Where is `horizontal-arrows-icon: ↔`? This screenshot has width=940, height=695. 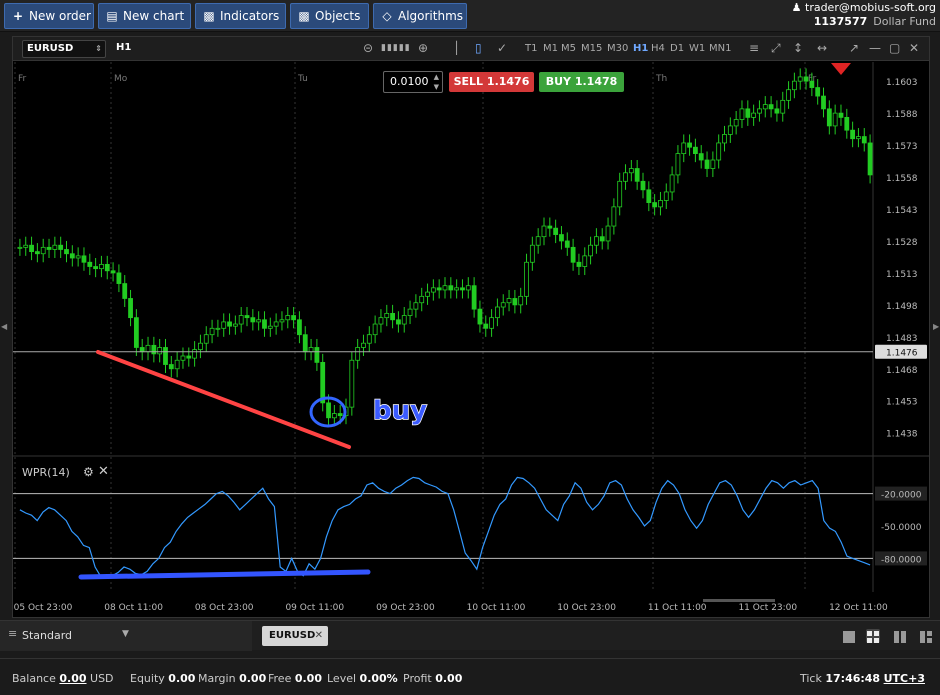
horizontal-arrows-icon: ↔ is located at coordinates (822, 48).